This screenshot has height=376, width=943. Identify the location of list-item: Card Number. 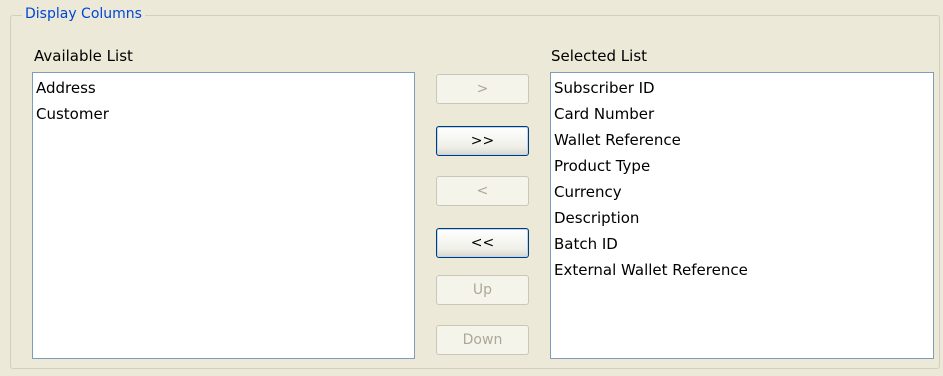
(742, 114).